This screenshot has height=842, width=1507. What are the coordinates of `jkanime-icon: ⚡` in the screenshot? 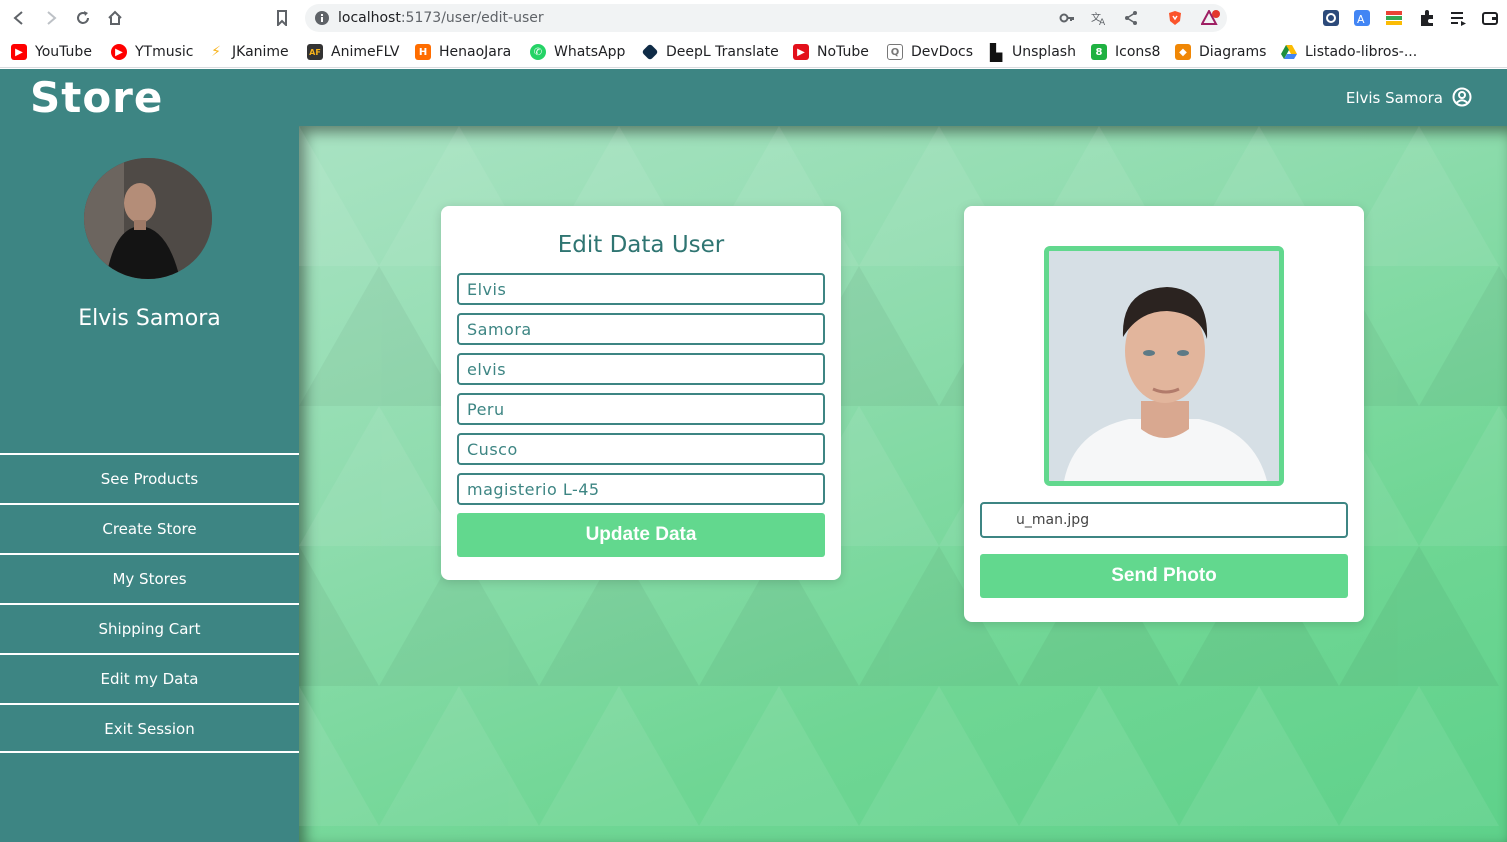 It's located at (216, 52).